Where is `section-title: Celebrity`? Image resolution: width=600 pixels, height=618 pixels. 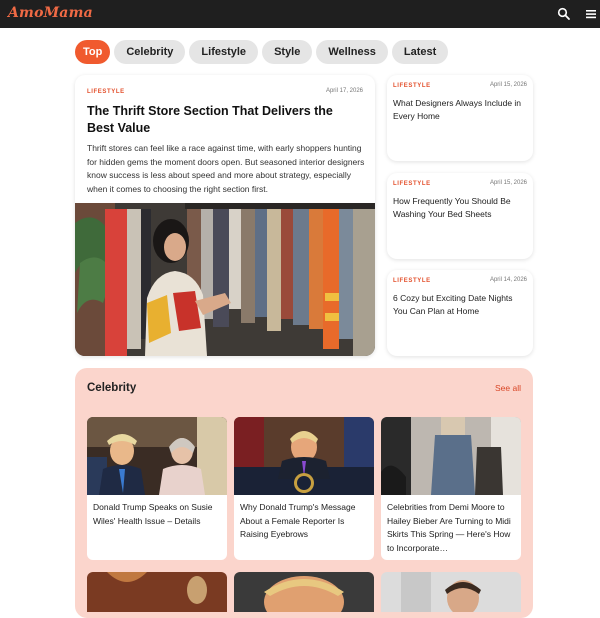
section-title: Celebrity is located at coordinates (112, 388).